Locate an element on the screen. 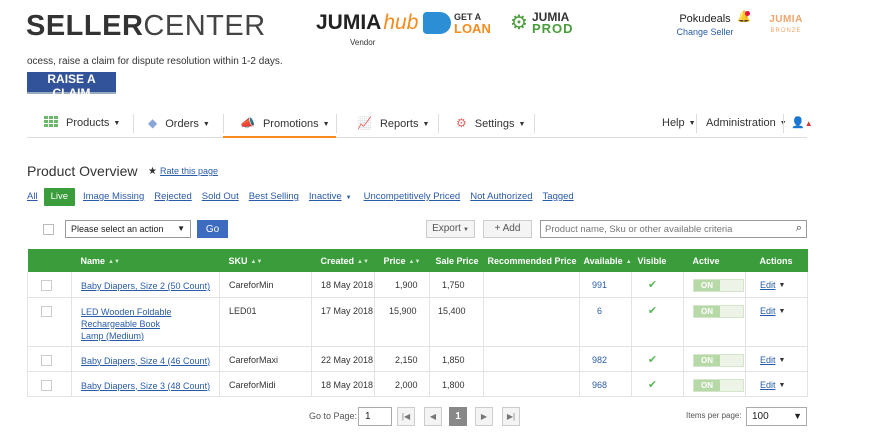 The width and height of the screenshot is (878, 444). product-name-link: Baby Diapers, Size 4 (46 Count) is located at coordinates (145, 361).